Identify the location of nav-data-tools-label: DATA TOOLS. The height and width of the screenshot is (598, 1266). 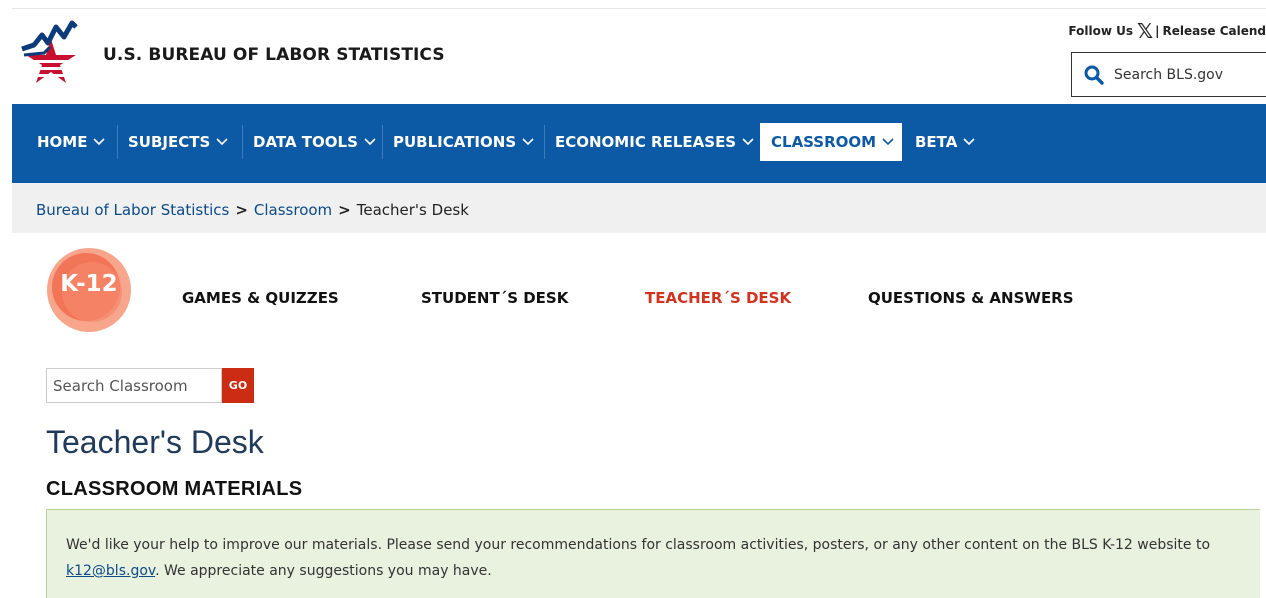
(305, 142).